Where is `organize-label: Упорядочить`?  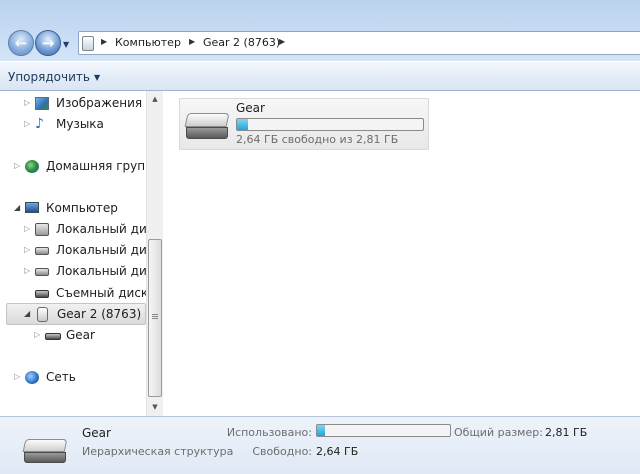
organize-label: Упорядочить is located at coordinates (49, 77).